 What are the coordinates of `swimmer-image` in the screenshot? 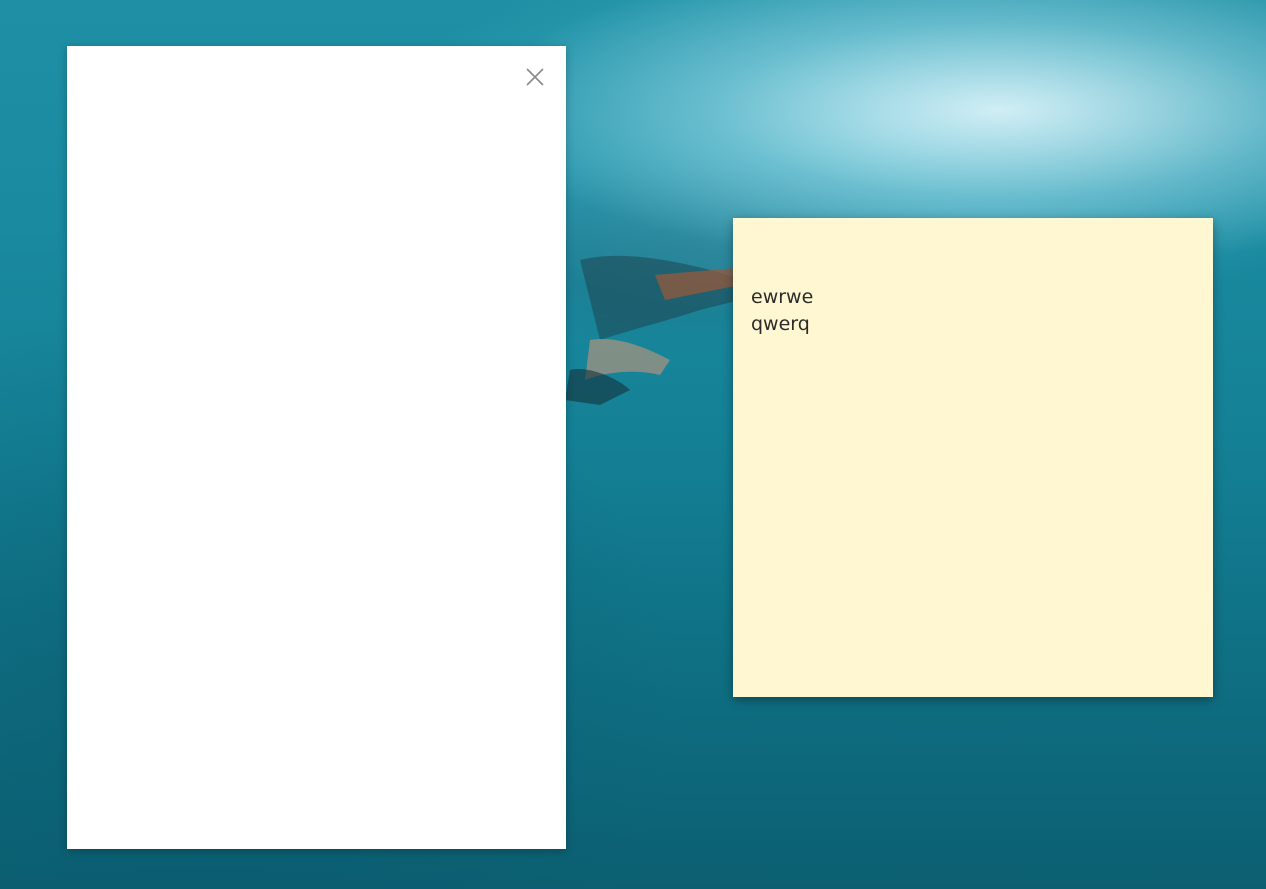 It's located at (655, 330).